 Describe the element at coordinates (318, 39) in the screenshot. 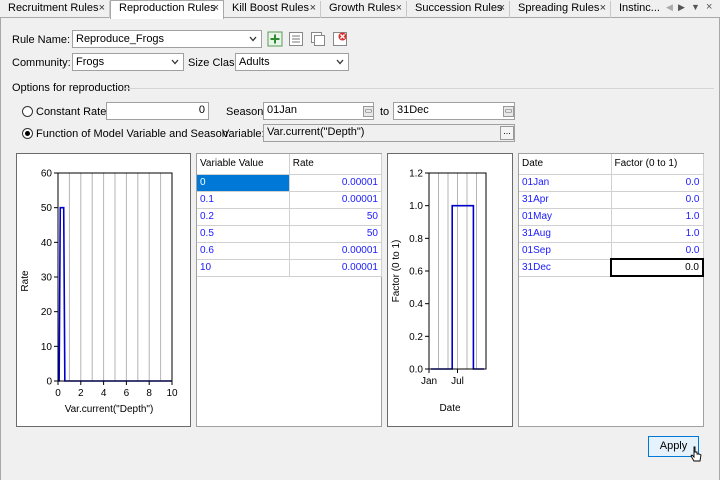

I see `copy-icon` at that location.